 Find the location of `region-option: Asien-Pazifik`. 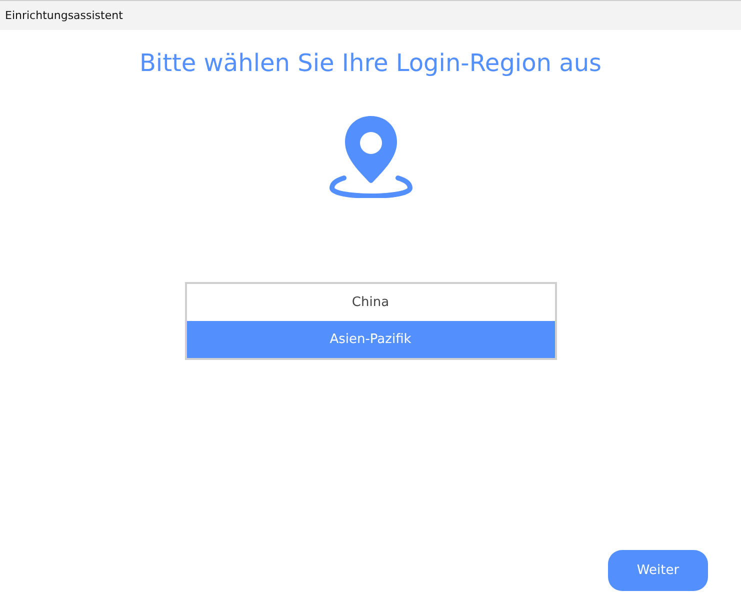

region-option: Asien-Pazifik is located at coordinates (370, 339).